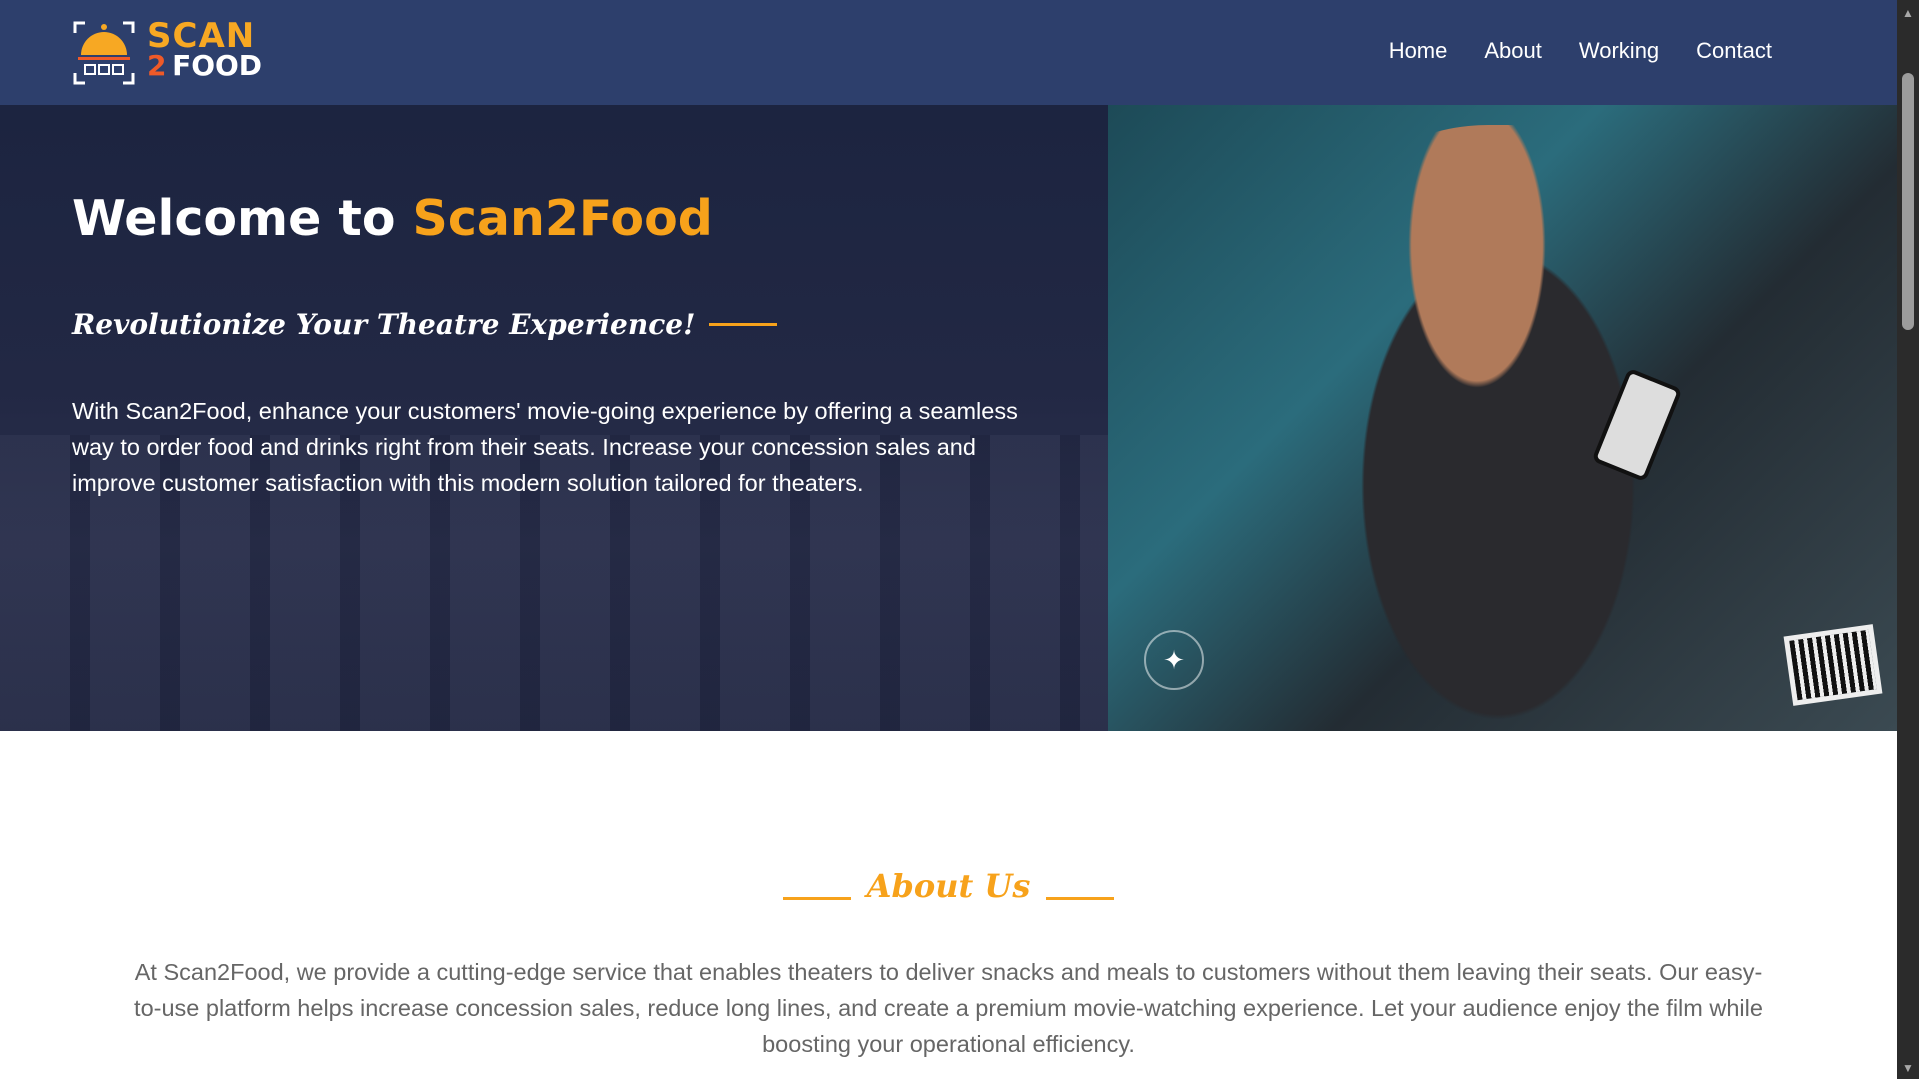  Describe the element at coordinates (1174, 660) in the screenshot. I see `ai-imagined-badge-icon: ✦` at that location.